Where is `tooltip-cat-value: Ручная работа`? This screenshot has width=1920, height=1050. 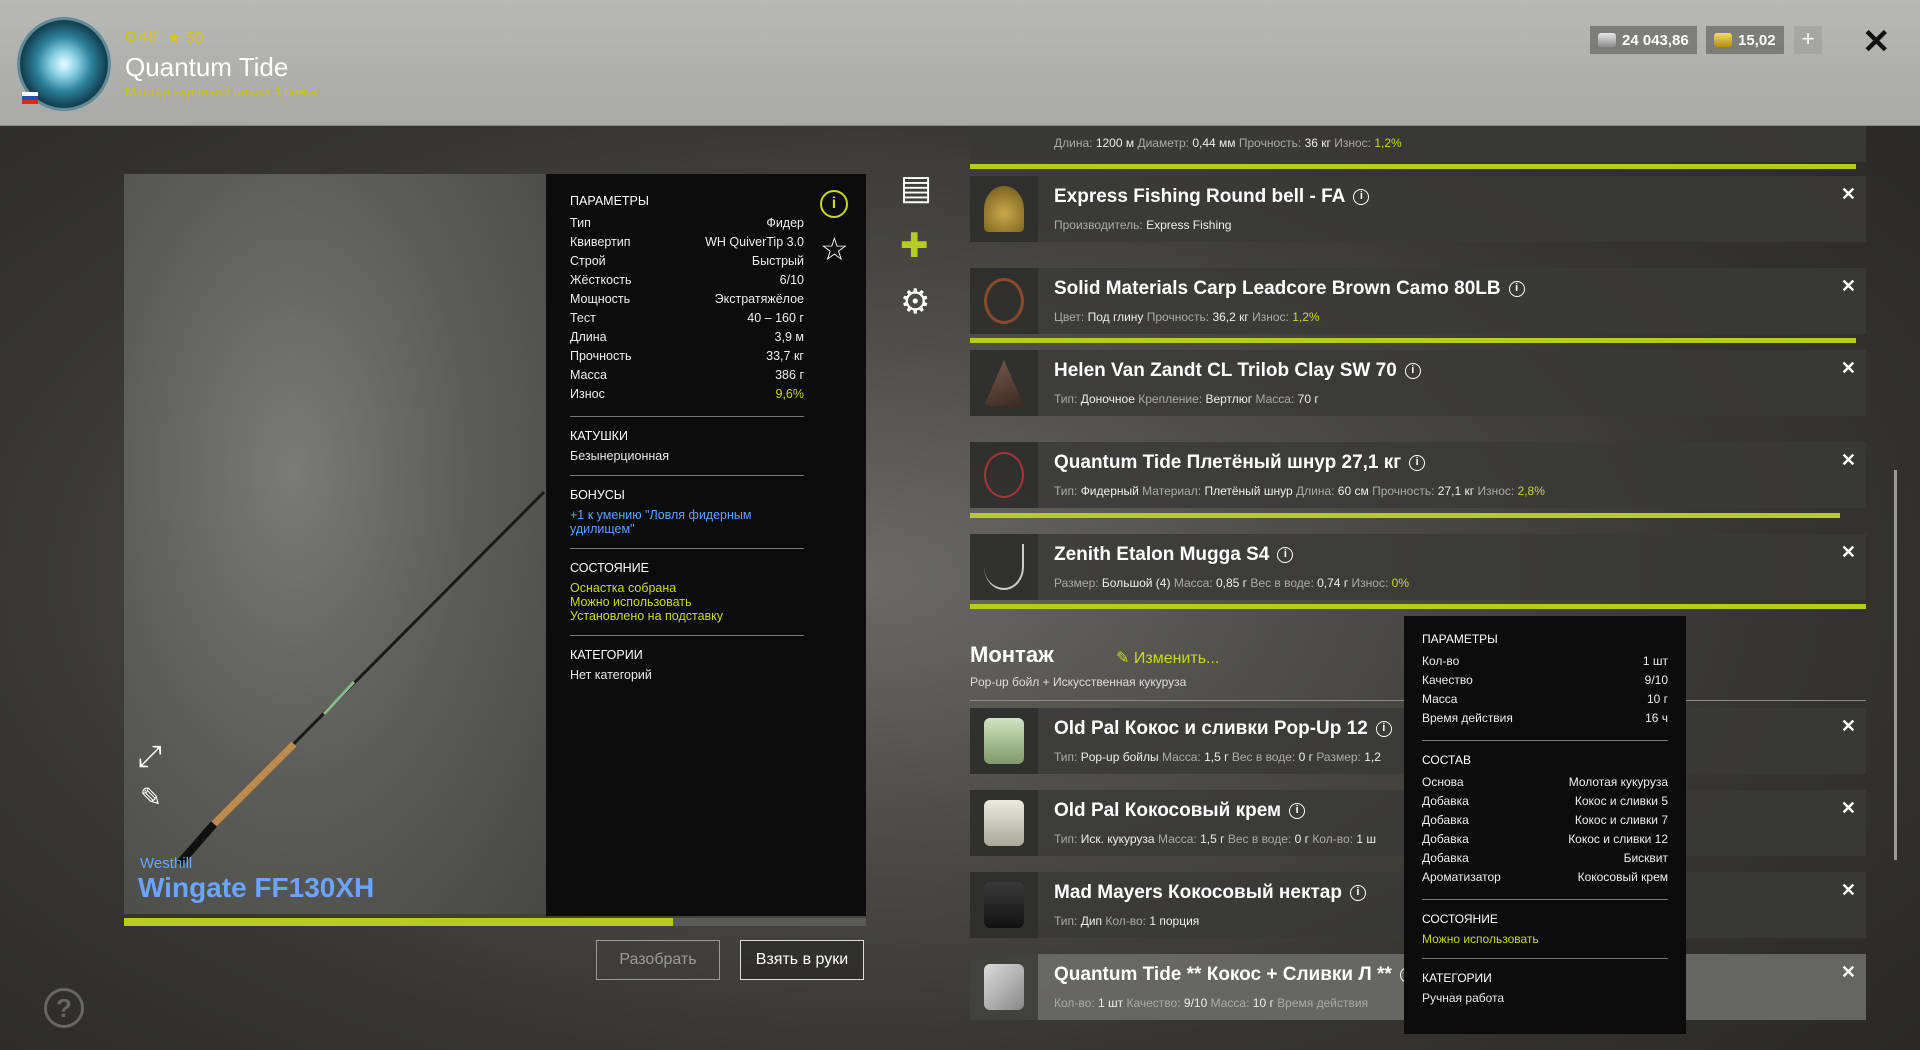
tooltip-cat-value: Ручная работа is located at coordinates (1463, 998).